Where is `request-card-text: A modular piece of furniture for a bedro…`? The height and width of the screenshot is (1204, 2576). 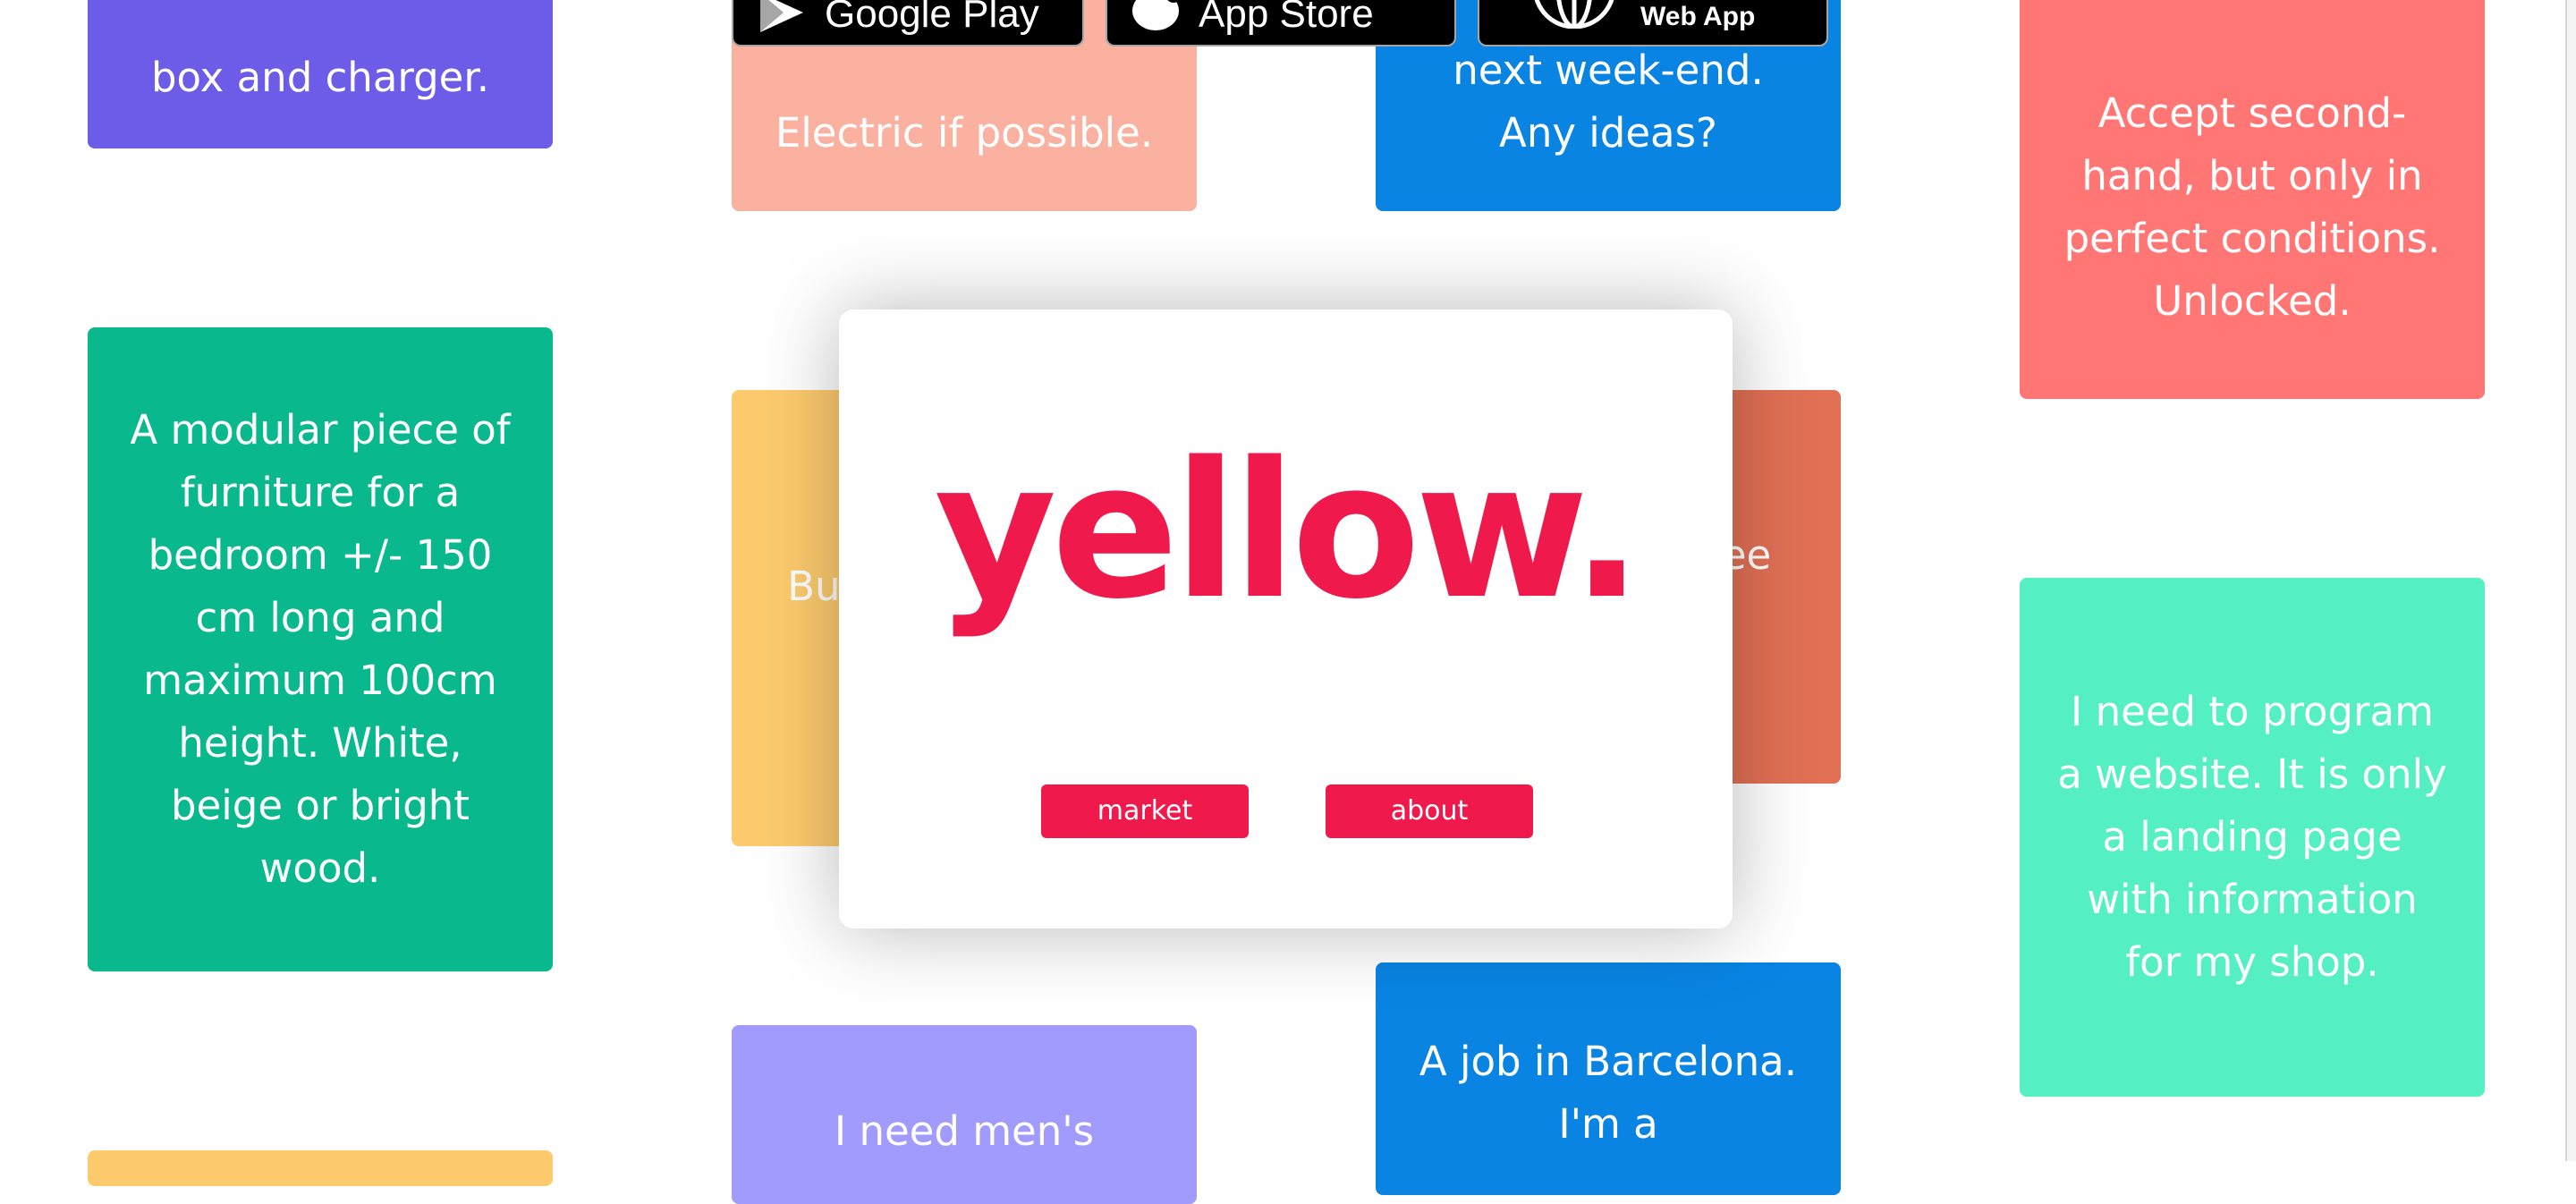 request-card-text: A modular piece of furniture for a bedro… is located at coordinates (320, 649).